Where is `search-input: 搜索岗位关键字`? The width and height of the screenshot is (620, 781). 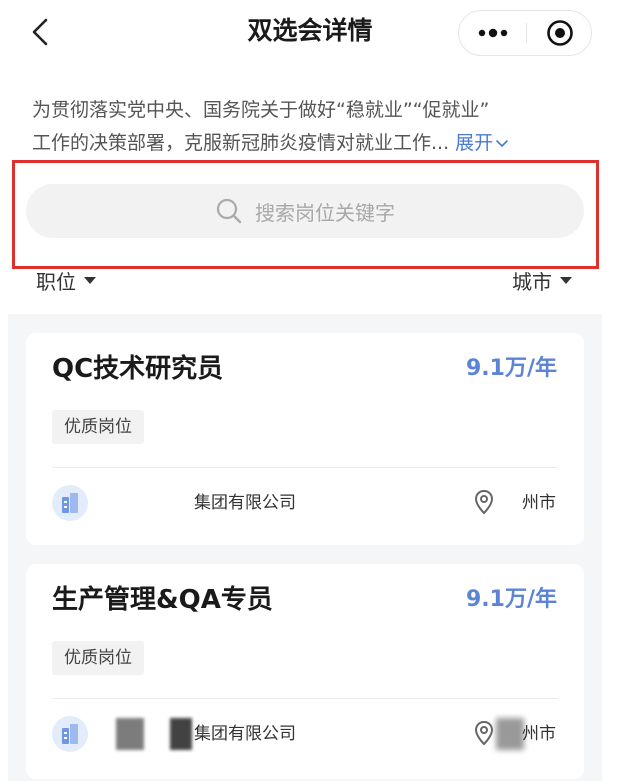 search-input: 搜索岗位关键字 is located at coordinates (305, 211).